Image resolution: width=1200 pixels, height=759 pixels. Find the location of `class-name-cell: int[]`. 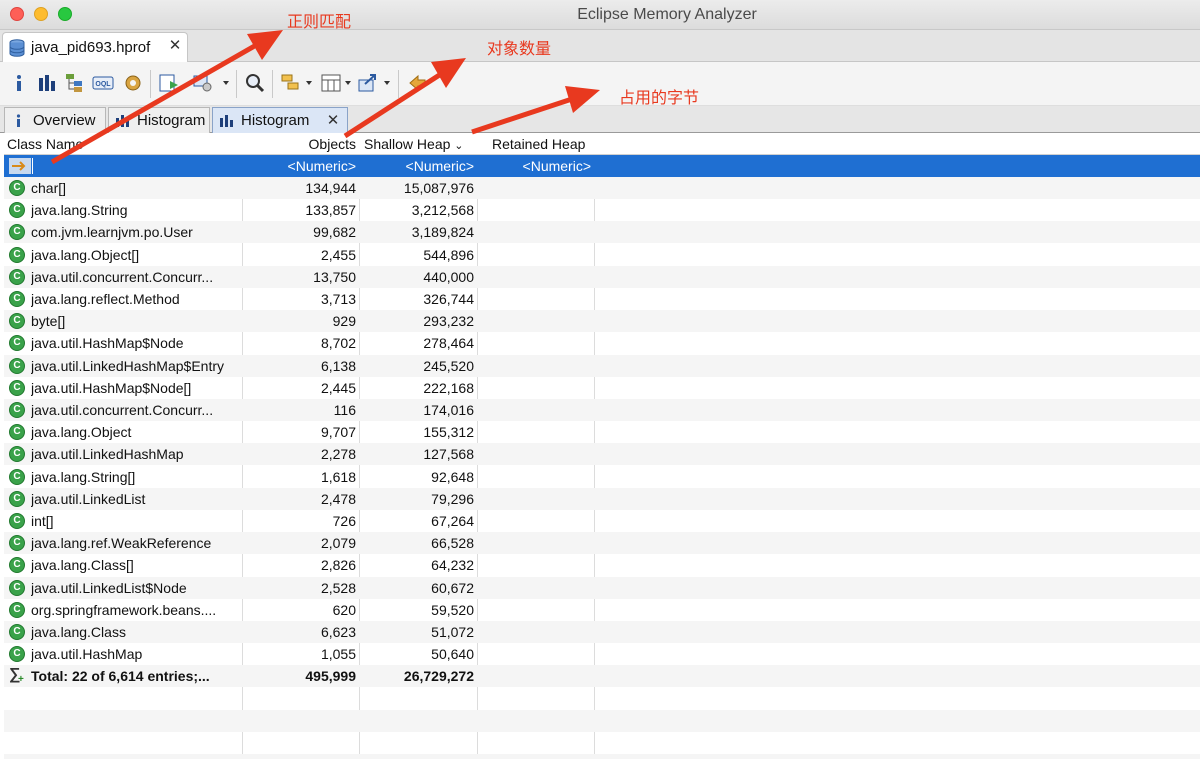

class-name-cell: int[] is located at coordinates (42, 521).